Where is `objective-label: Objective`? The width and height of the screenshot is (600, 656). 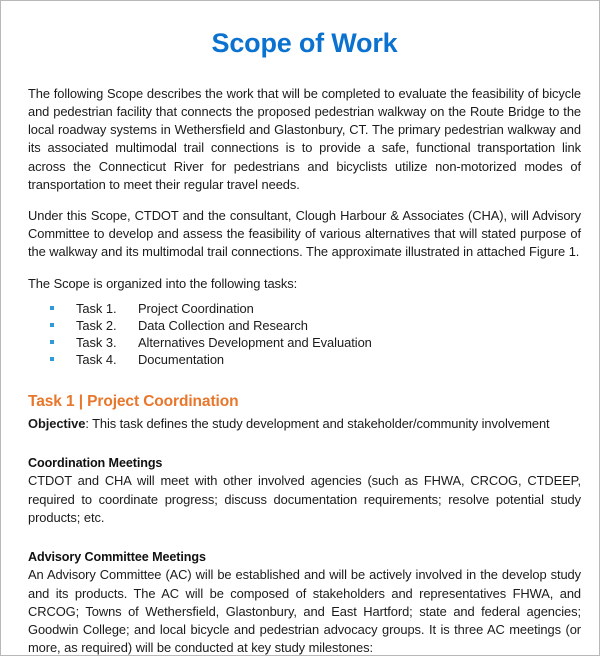
objective-label: Objective is located at coordinates (57, 424).